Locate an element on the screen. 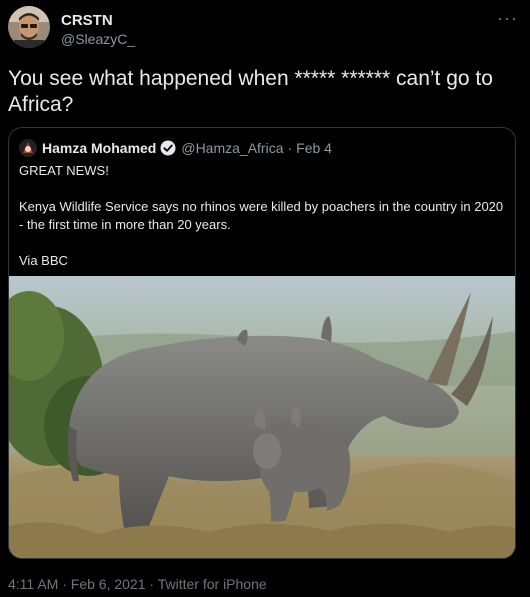  quoted-author-avatar is located at coordinates (28, 148).